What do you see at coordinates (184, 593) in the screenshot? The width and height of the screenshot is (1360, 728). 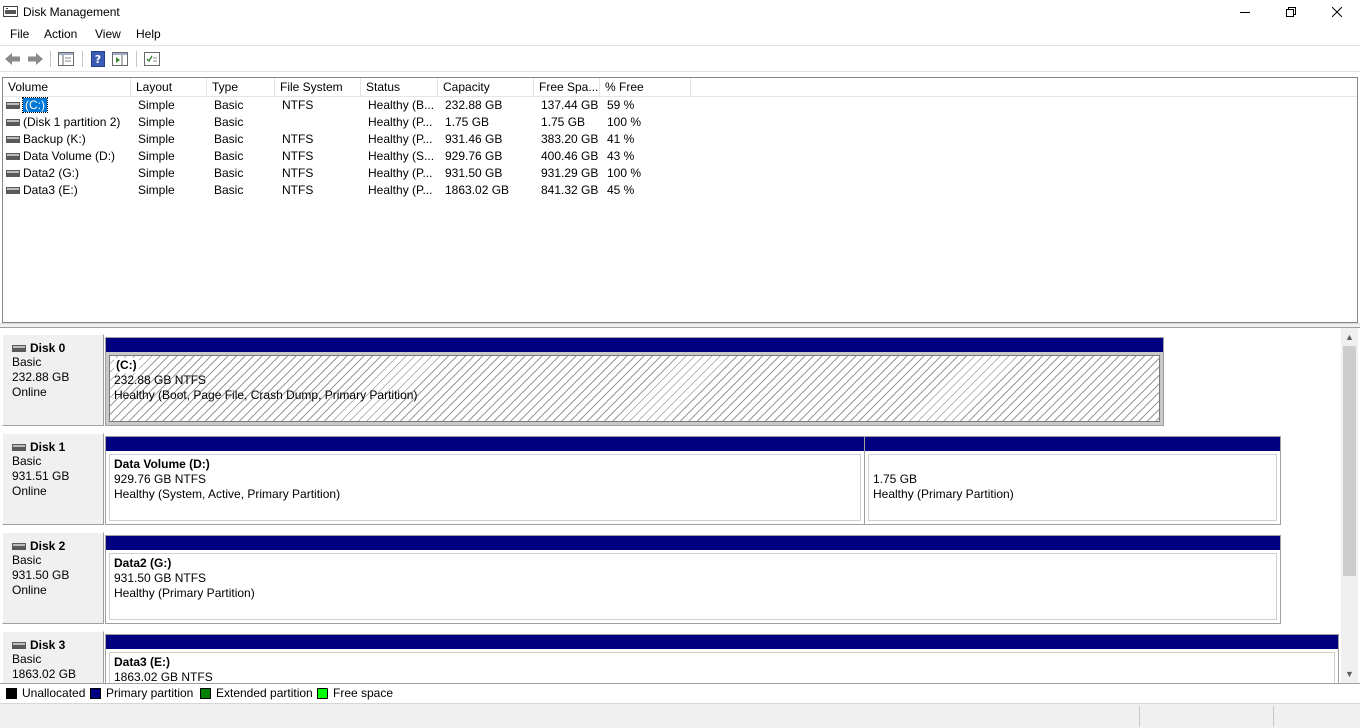 I see `partition-status: Healthy (Primary Partition)` at bounding box center [184, 593].